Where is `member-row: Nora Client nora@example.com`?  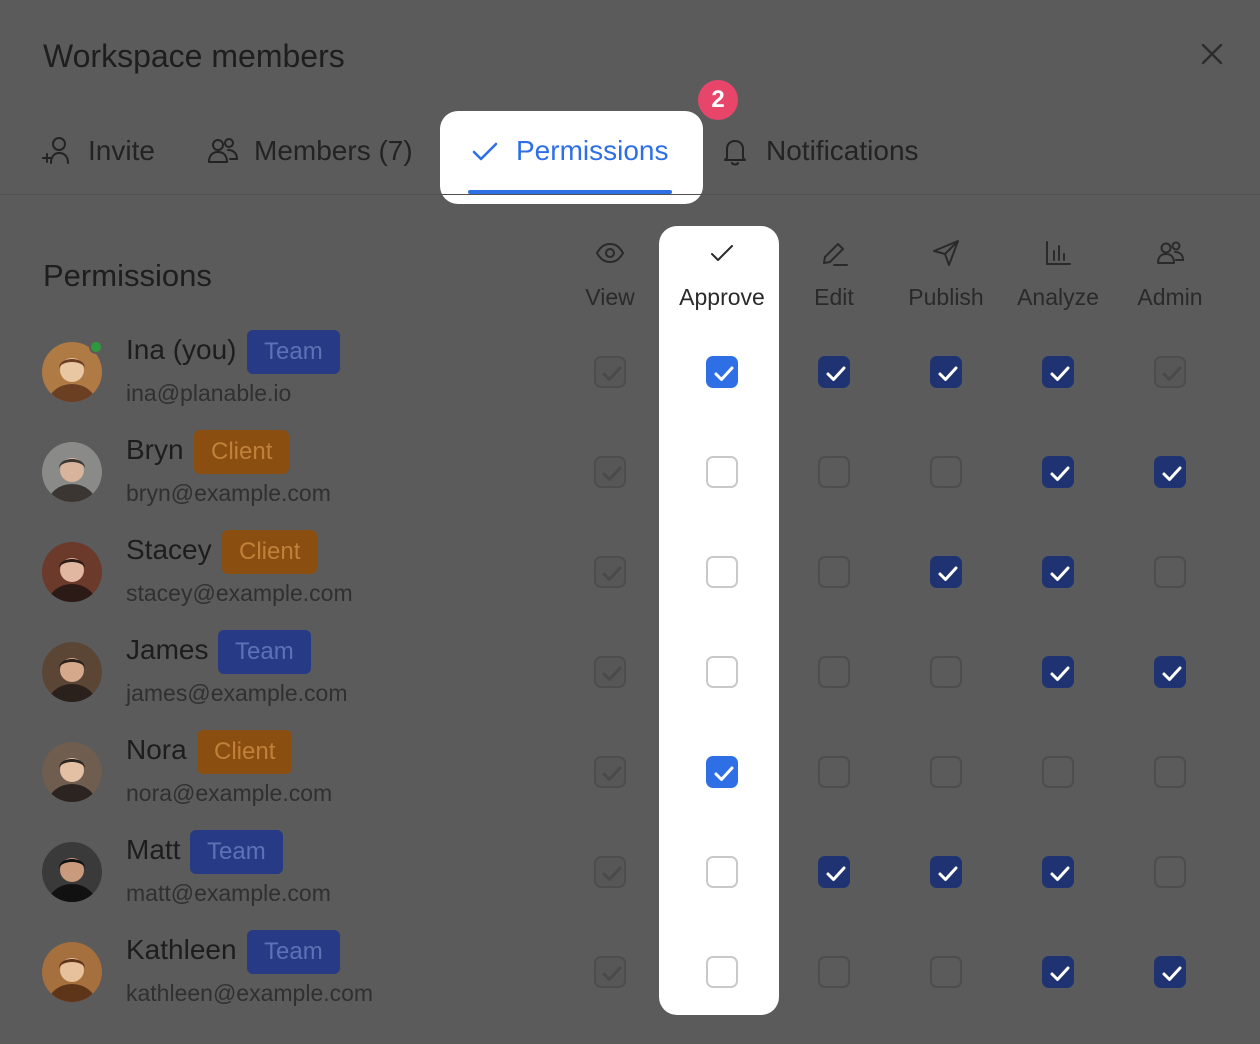
member-row: Nora Client nora@example.com is located at coordinates (630, 780).